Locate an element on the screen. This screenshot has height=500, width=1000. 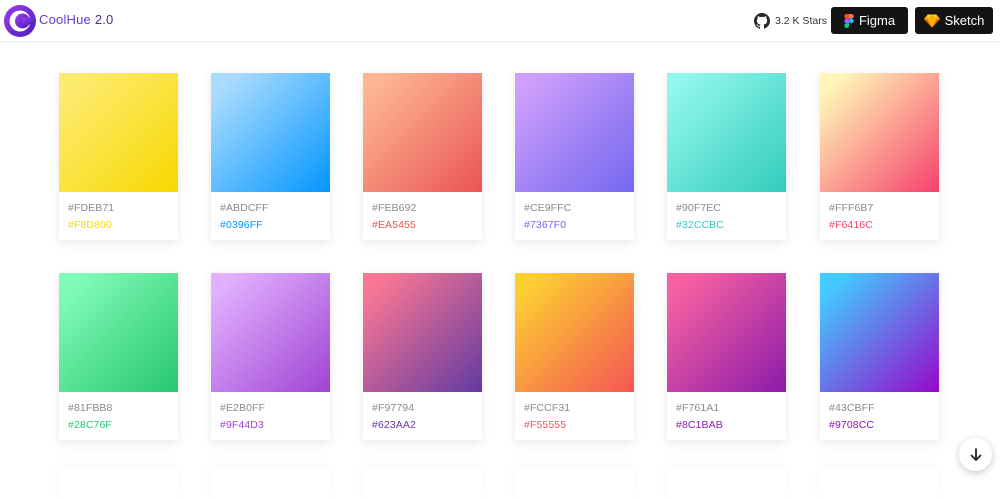
gradient-start-hex: #FDEB71 is located at coordinates (91, 208).